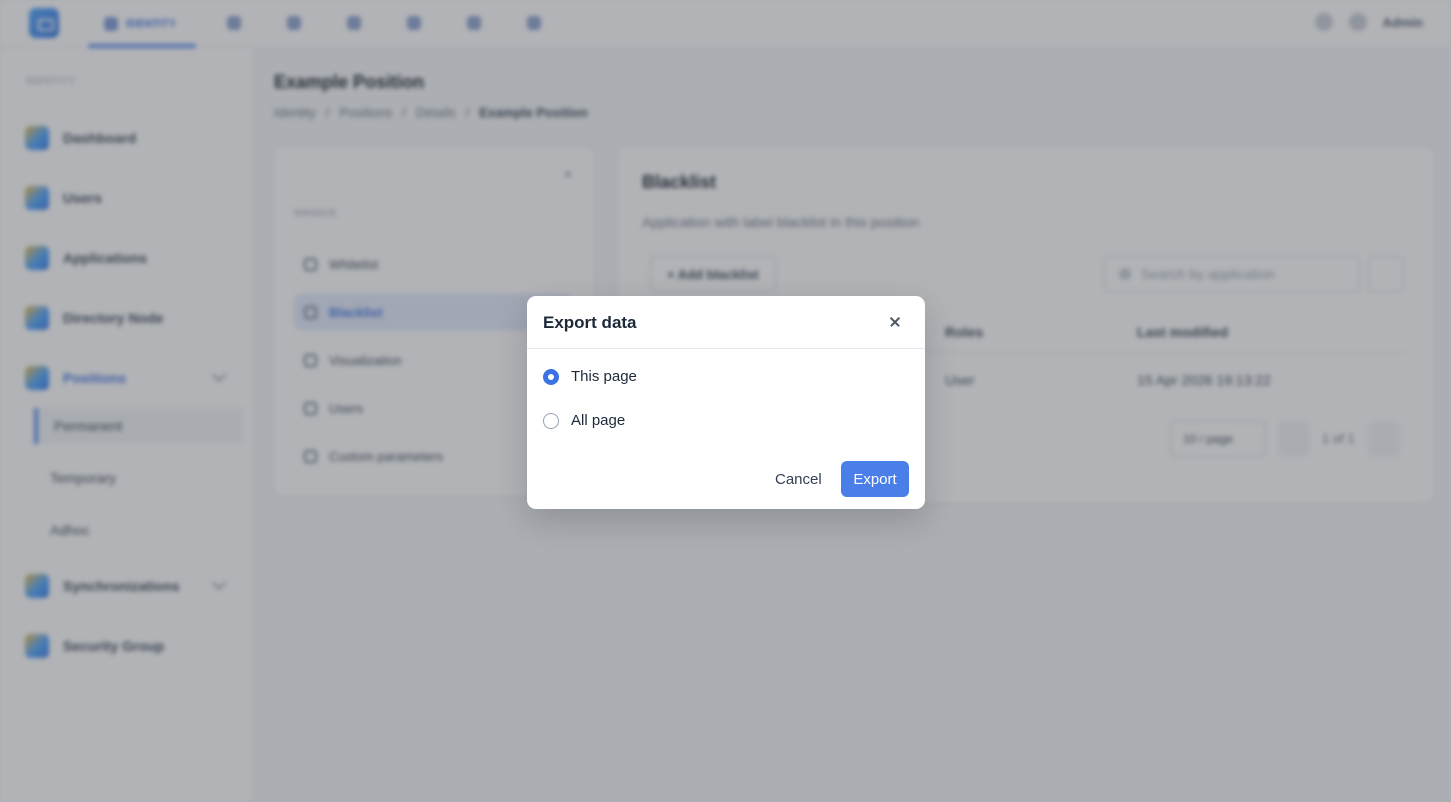  What do you see at coordinates (798, 479) in the screenshot?
I see `cancel-button: Cancel` at bounding box center [798, 479].